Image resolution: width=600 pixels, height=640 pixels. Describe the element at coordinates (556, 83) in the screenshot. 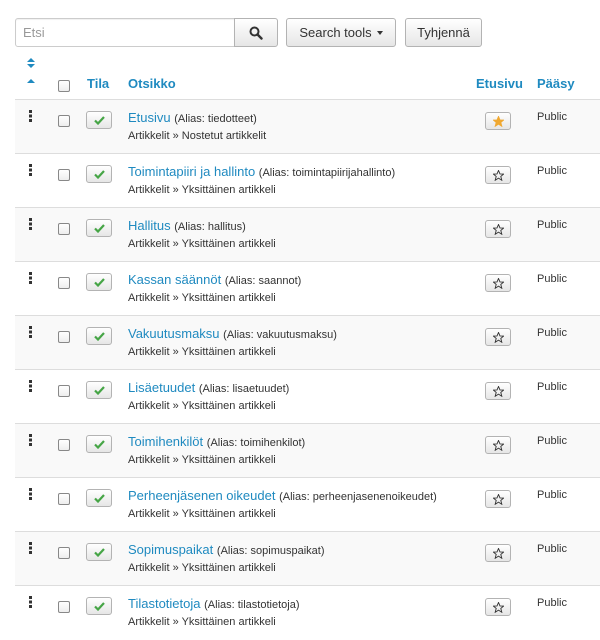

I see `column-header-access: Pääsy` at that location.